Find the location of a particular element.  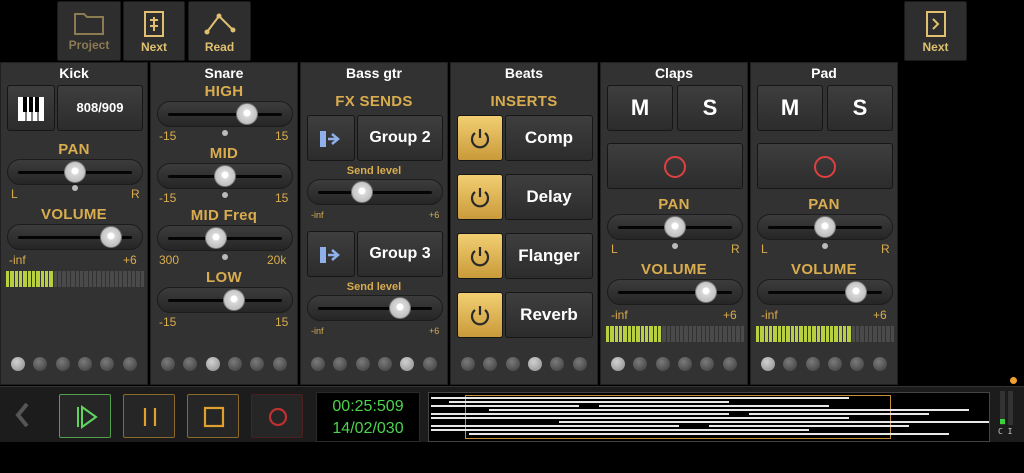

insert-effect-button: Delay is located at coordinates (549, 197).